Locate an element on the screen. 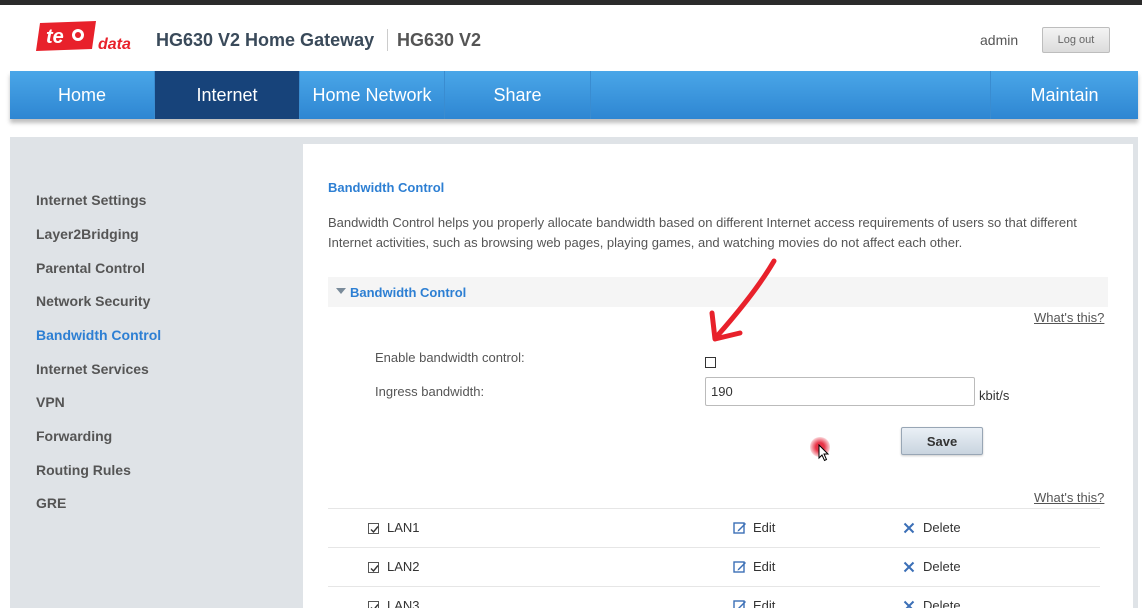  username: admin is located at coordinates (999, 40).